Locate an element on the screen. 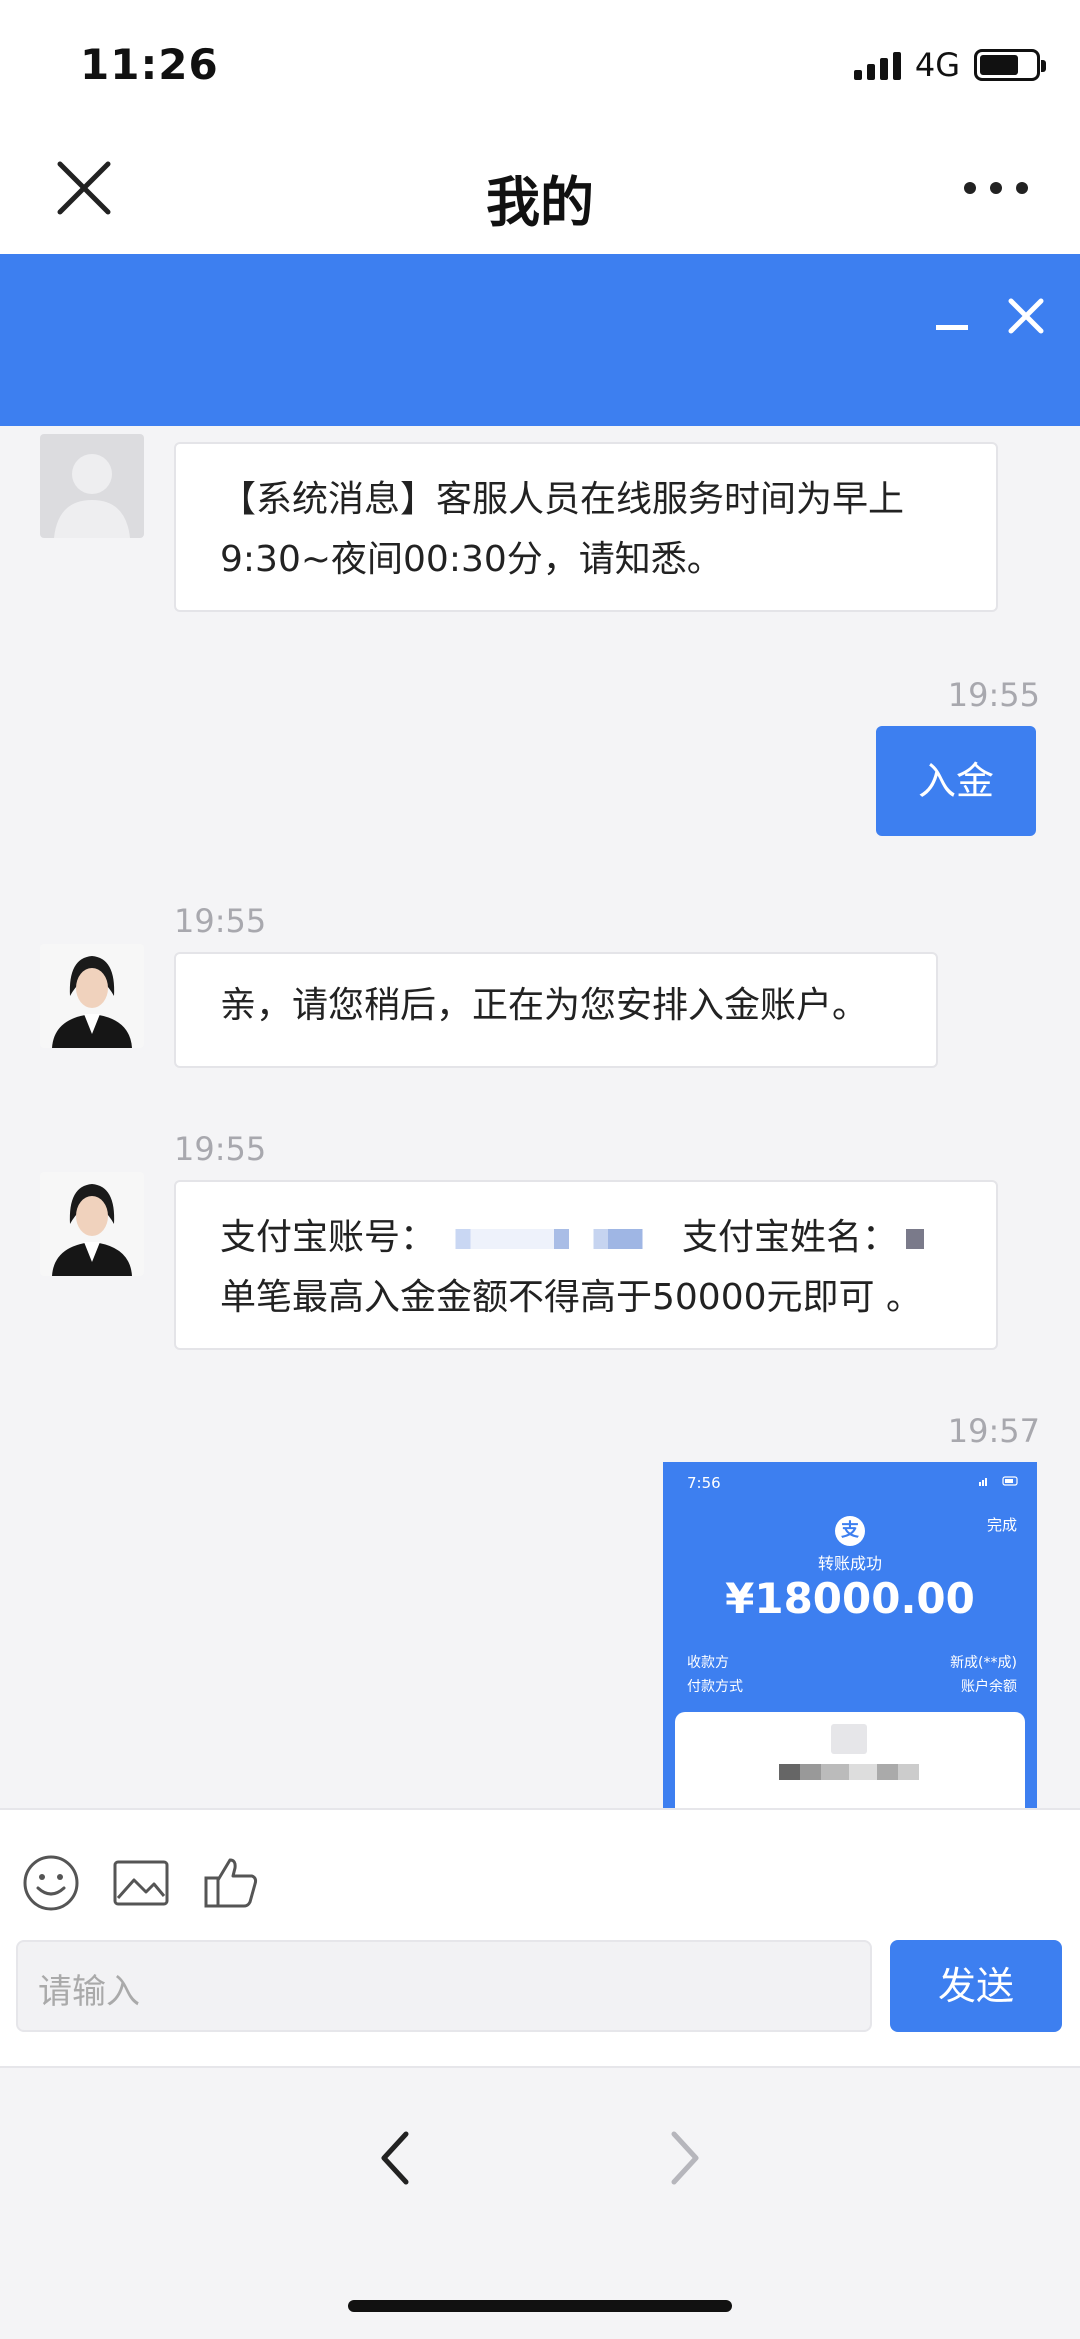 The height and width of the screenshot is (2339, 1080). thumb-payee-label: 收款方 is located at coordinates (708, 1663).